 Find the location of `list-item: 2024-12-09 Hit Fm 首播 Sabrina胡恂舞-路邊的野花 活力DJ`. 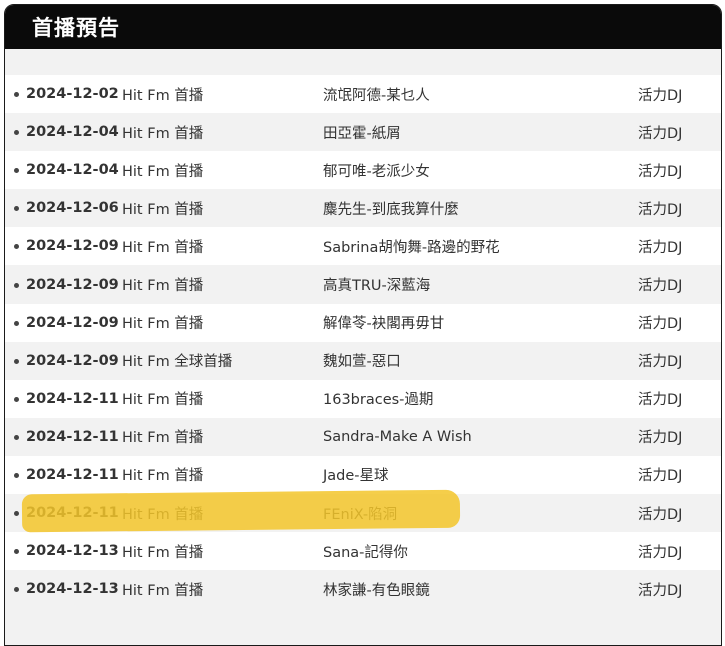

list-item: 2024-12-09 Hit Fm 首播 Sabrina胡恂舞-路邊的野花 活力DJ is located at coordinates (363, 246).